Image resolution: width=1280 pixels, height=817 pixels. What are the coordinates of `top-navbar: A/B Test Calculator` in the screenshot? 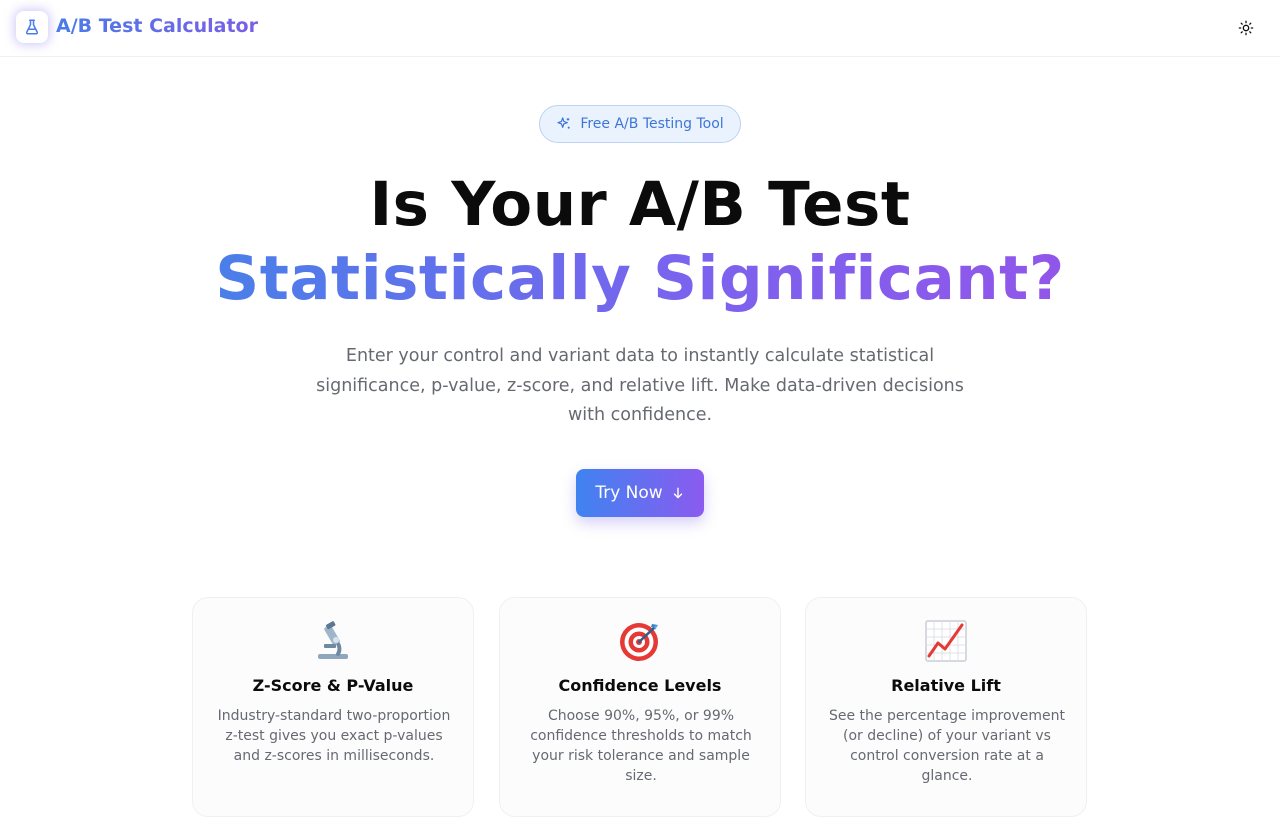 It's located at (640, 28).